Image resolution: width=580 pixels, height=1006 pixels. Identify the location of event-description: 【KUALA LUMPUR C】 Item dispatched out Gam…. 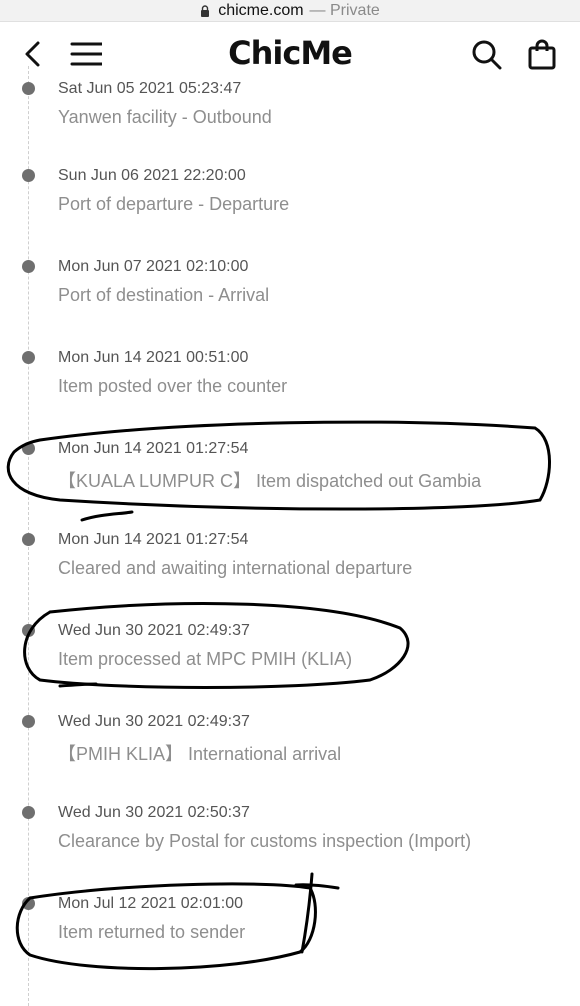
(270, 481).